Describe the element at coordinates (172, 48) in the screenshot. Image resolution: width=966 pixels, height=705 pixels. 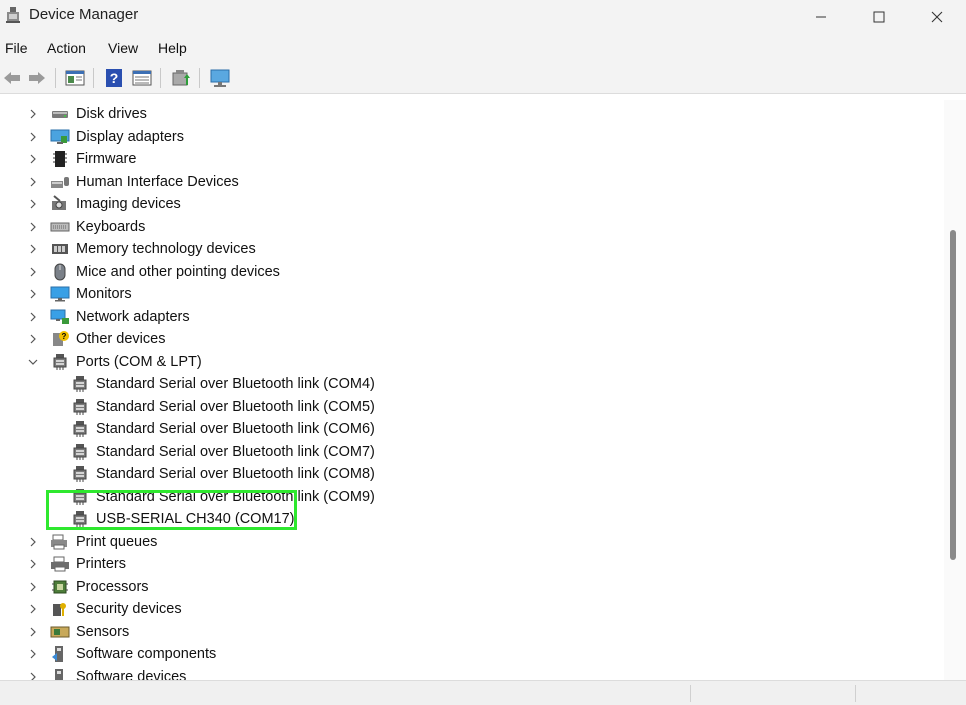
I see `menu-help: Help` at that location.